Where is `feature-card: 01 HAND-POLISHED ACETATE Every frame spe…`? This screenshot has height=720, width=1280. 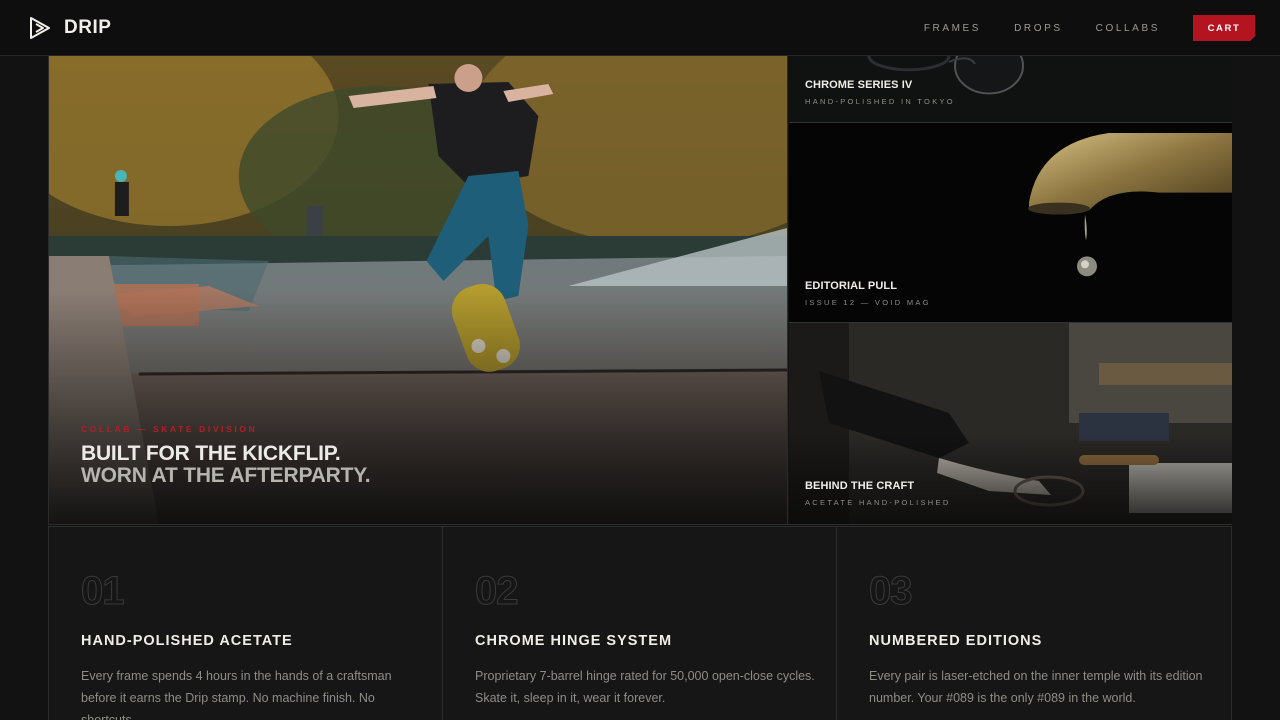 feature-card: 01 HAND-POLISHED ACETATE Every frame spe… is located at coordinates (246, 623).